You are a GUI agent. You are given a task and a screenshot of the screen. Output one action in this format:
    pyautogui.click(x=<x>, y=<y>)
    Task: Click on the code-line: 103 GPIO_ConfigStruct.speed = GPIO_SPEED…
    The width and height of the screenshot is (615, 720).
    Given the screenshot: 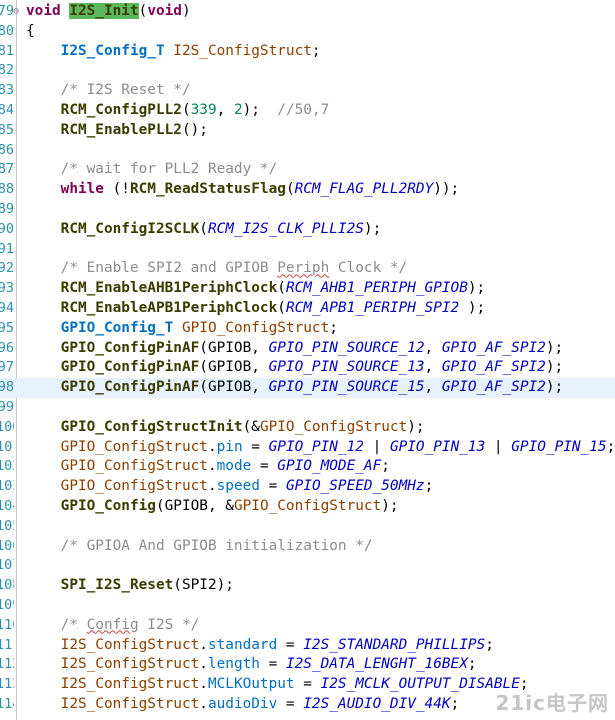 What is the action you would take?
    pyautogui.click(x=307, y=487)
    